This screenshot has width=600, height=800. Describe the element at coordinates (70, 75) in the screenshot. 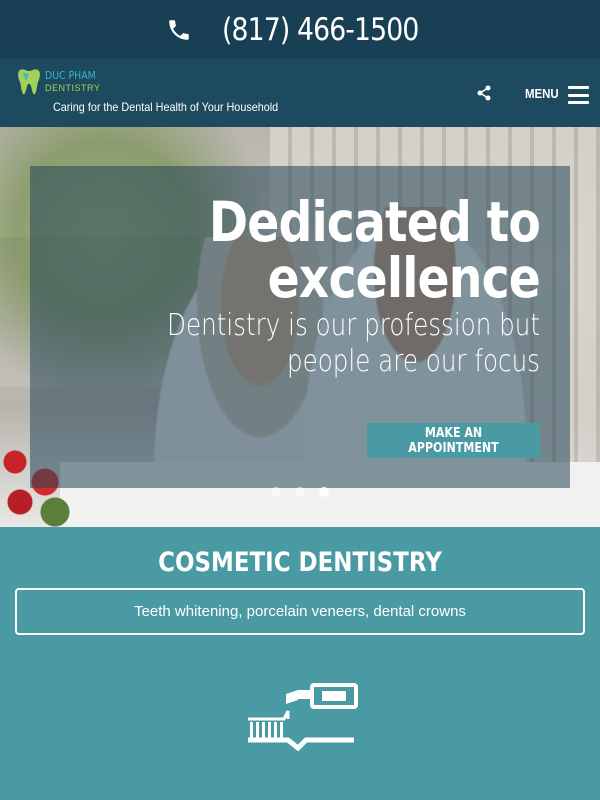

I see `logo-name: DUC PHAM` at that location.